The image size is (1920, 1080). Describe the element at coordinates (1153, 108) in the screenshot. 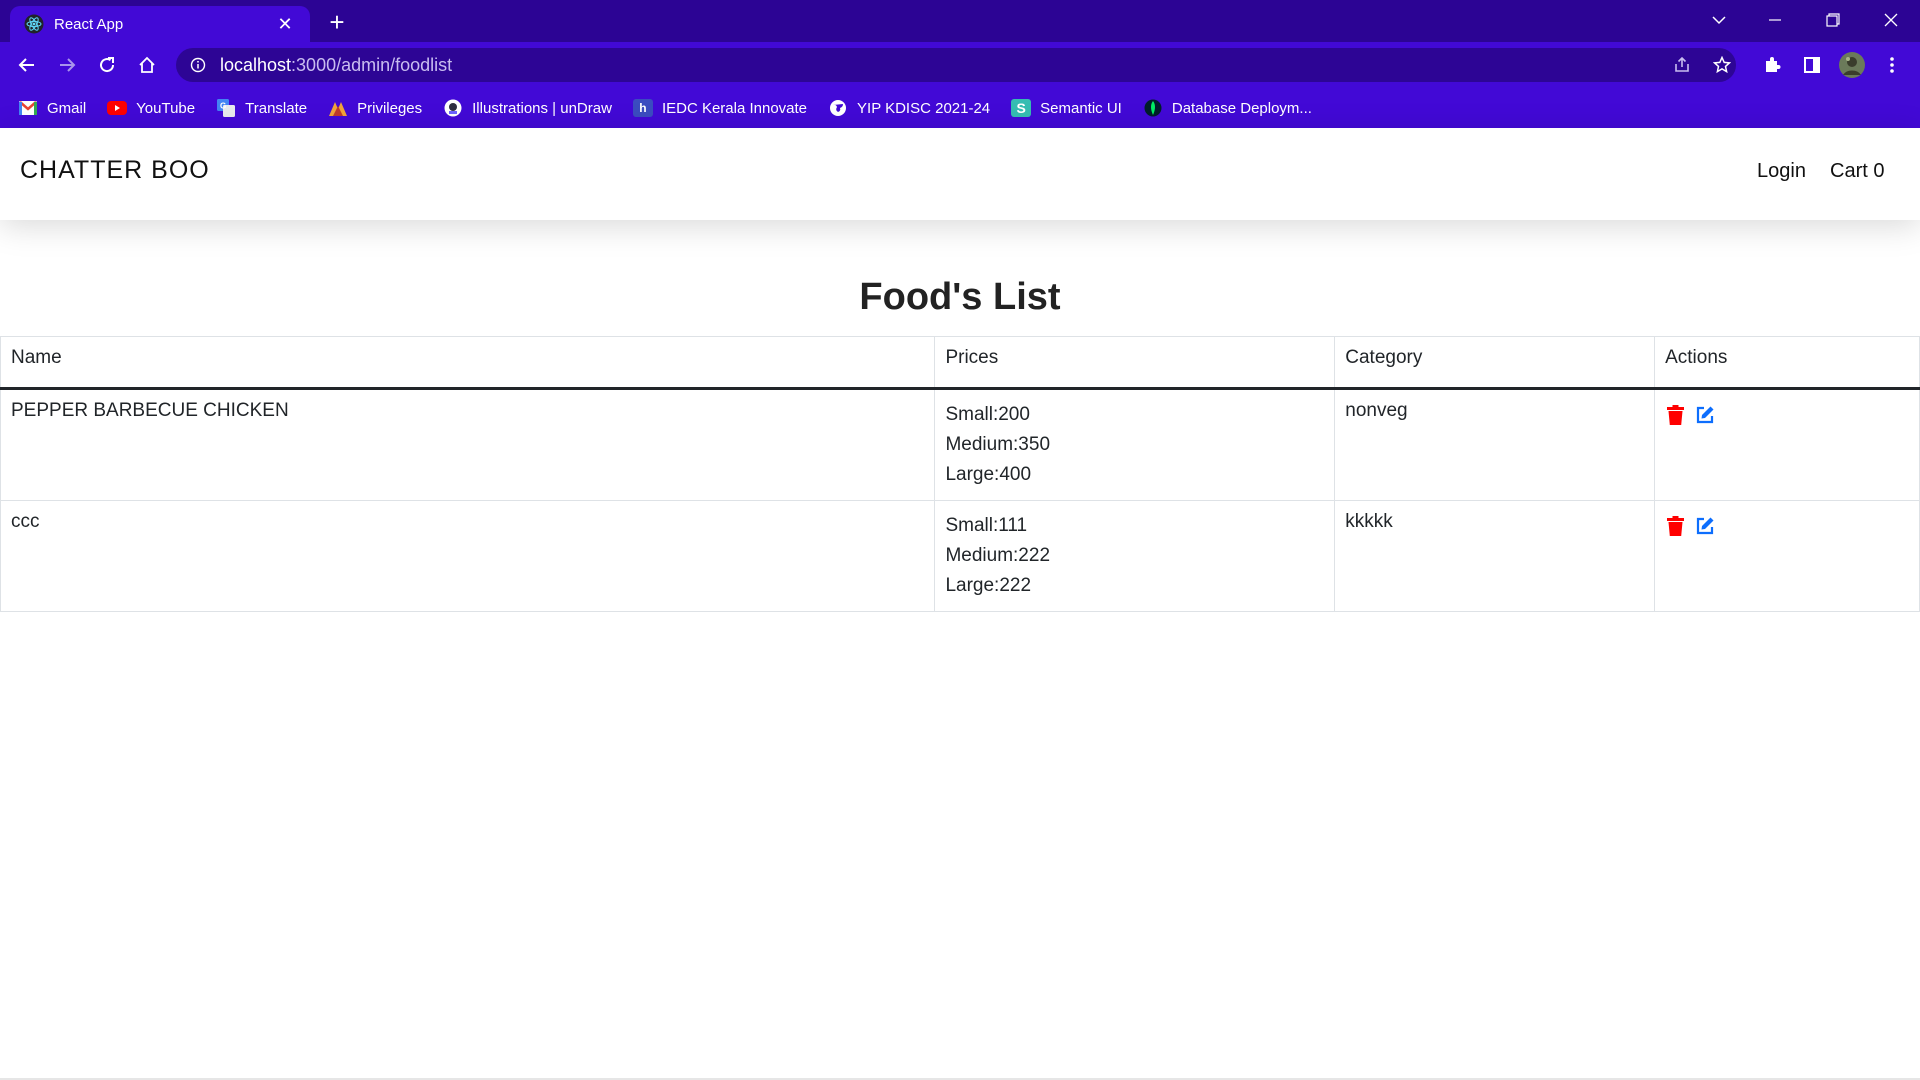

I see `mongodb-icon` at that location.